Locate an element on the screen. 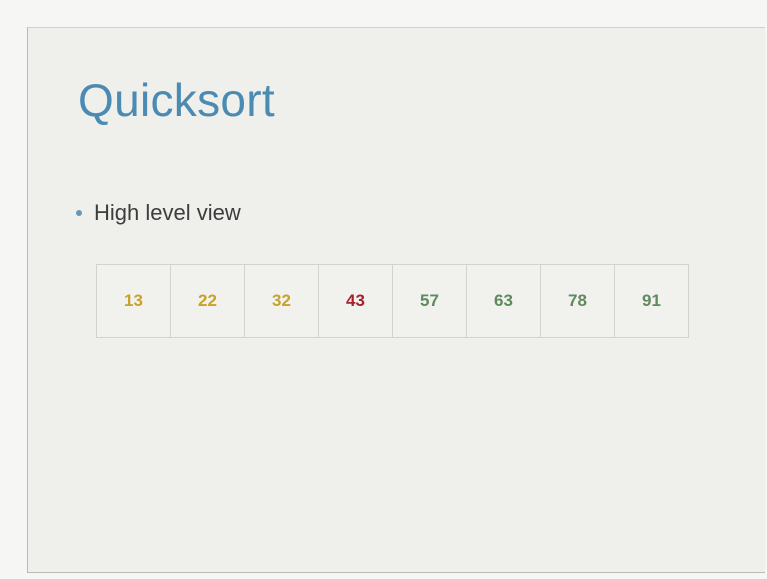  slide-title: Quicksort is located at coordinates (176, 100).